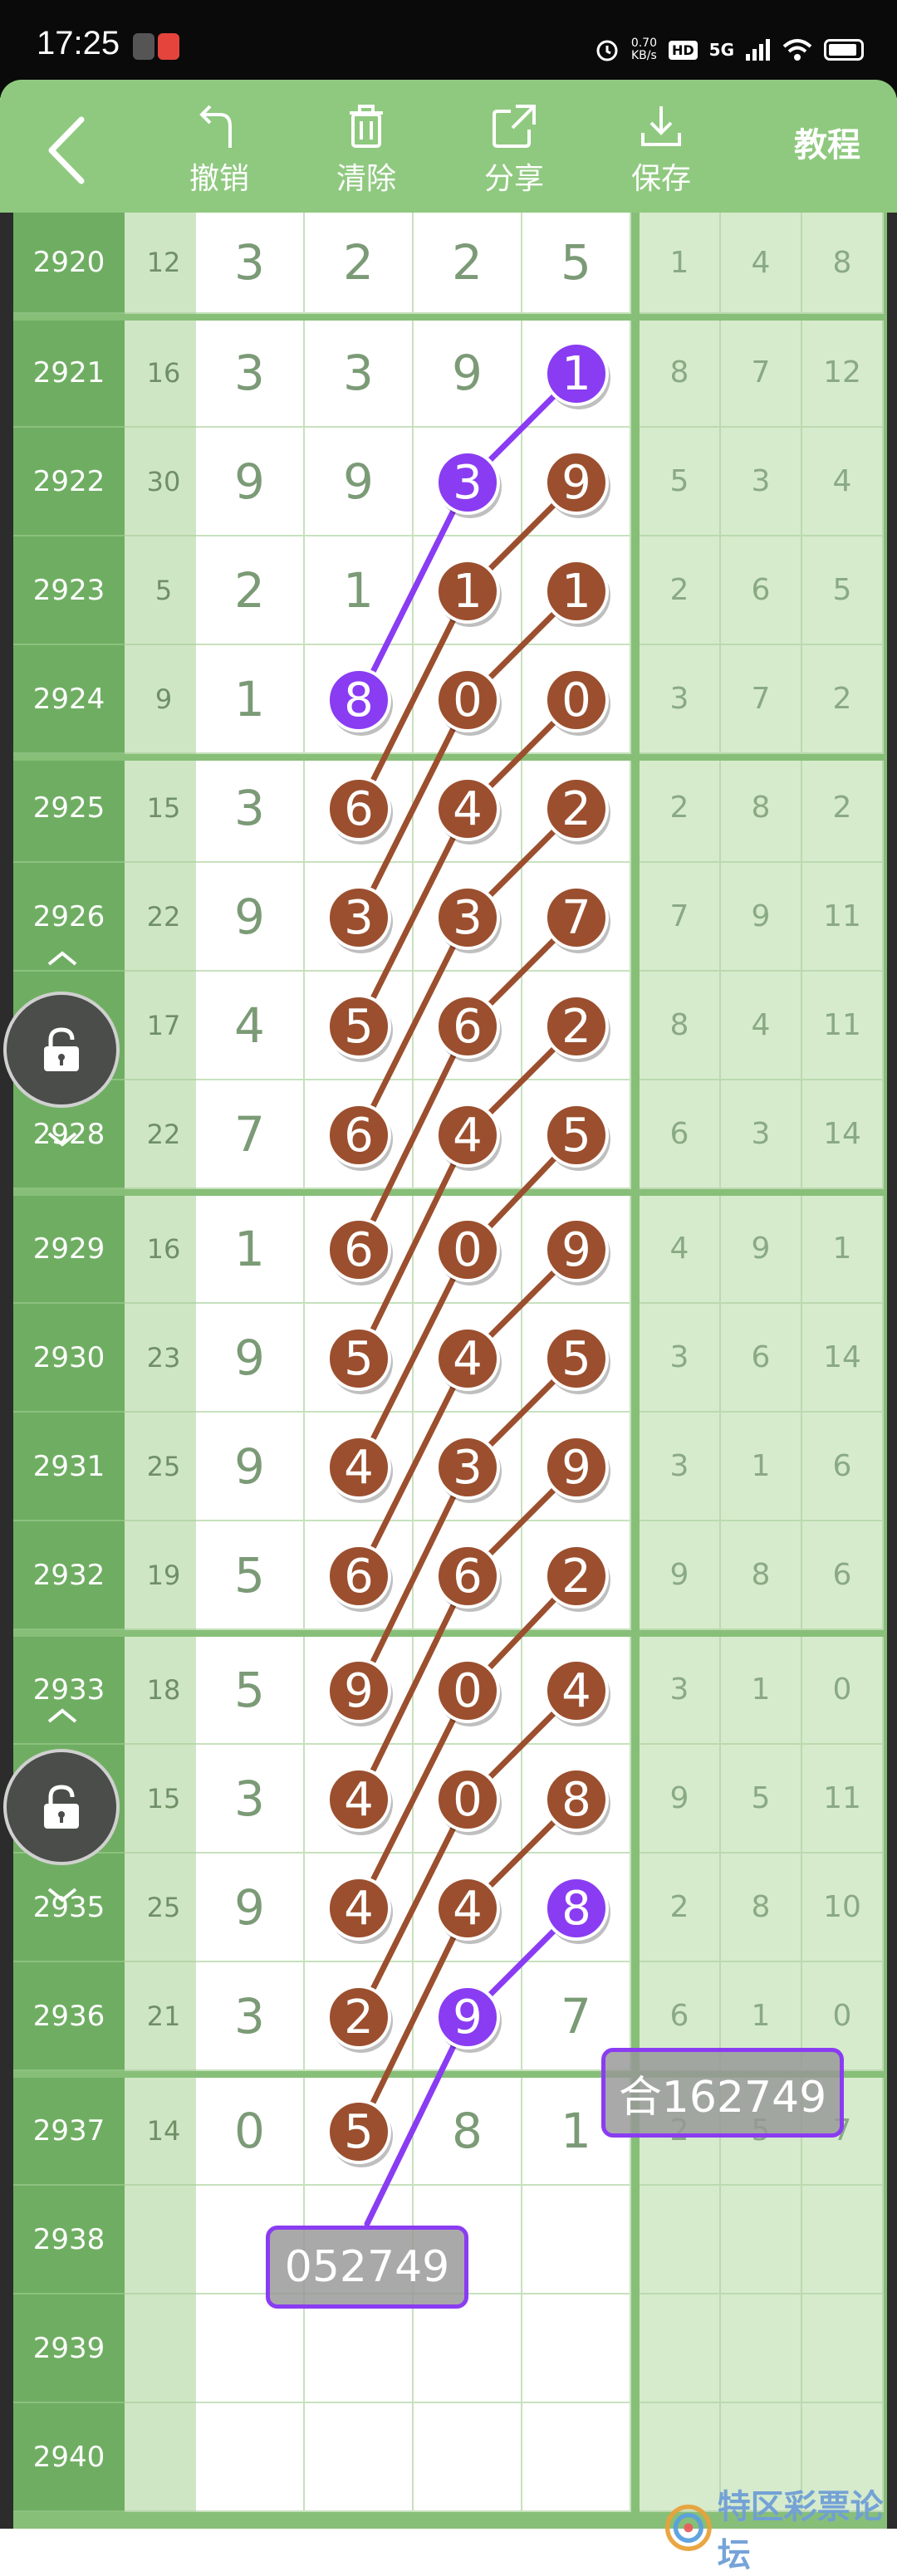 The height and width of the screenshot is (2576, 897). I want to click on table-row: 2940, so click(450, 2458).